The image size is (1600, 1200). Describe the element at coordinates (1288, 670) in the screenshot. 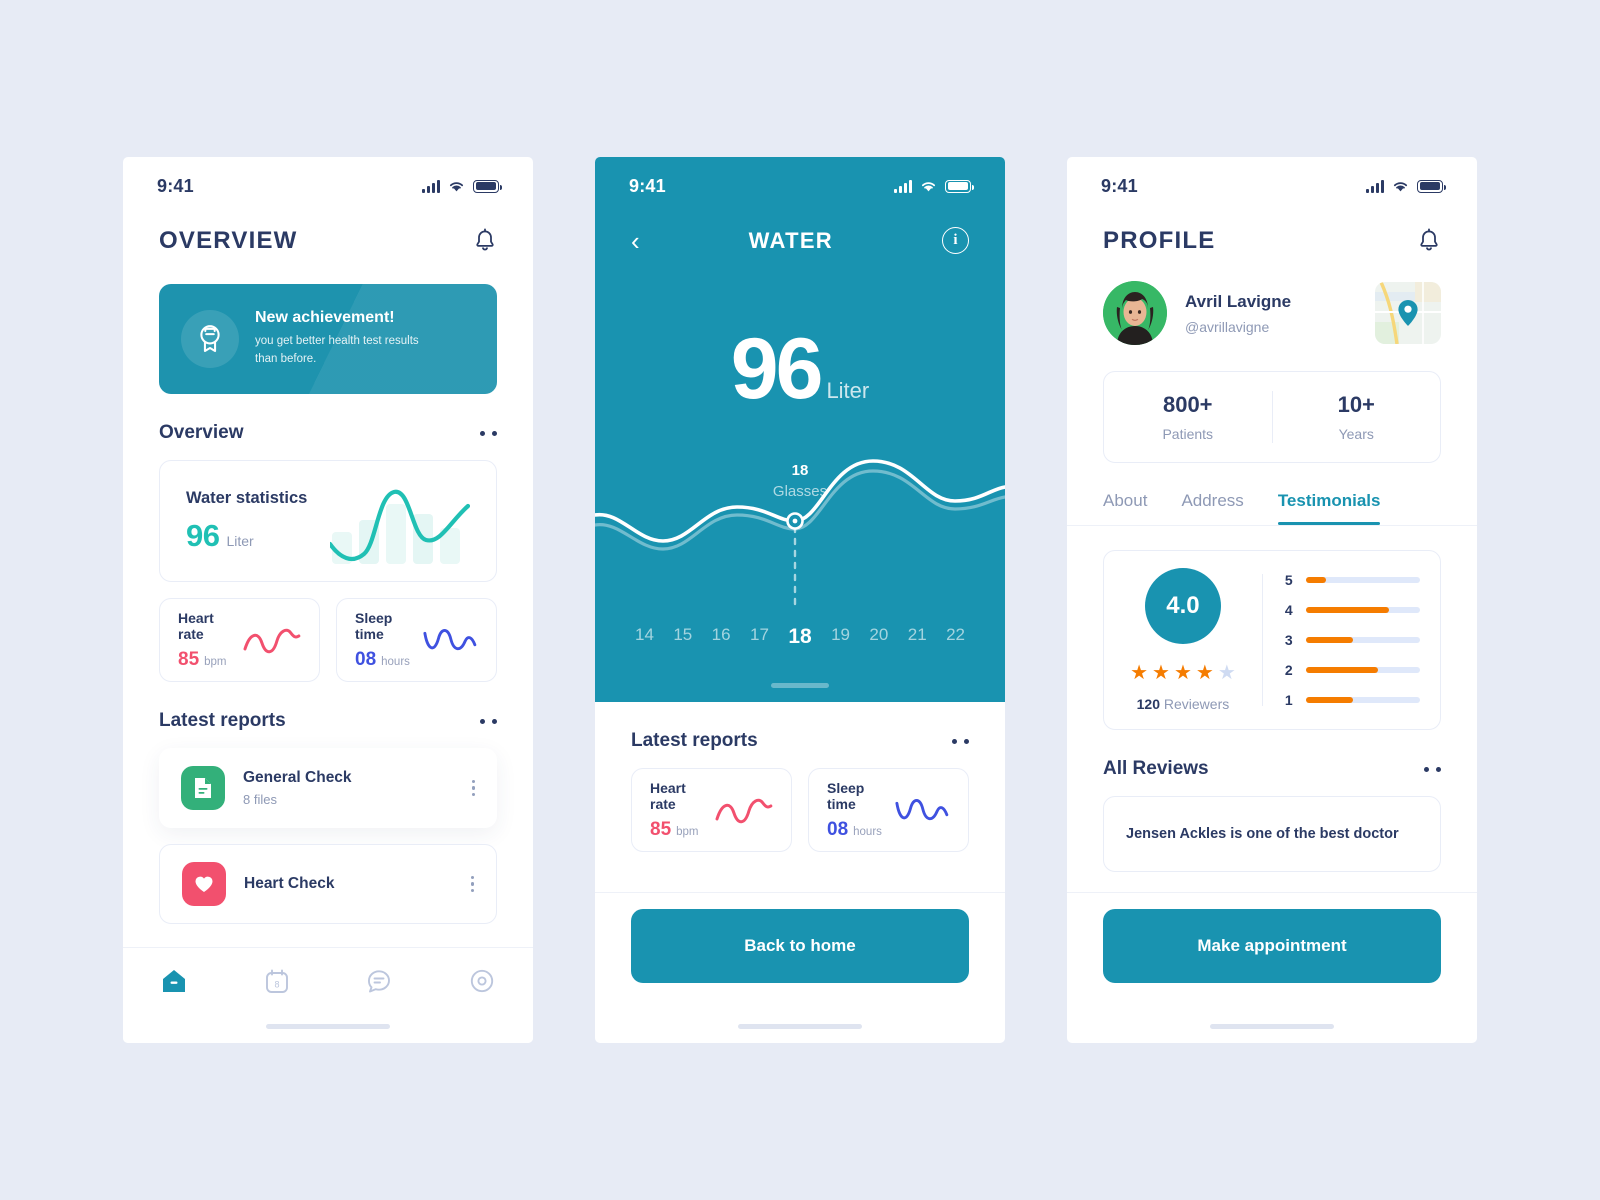

I see `rating-bar-label: 2` at that location.